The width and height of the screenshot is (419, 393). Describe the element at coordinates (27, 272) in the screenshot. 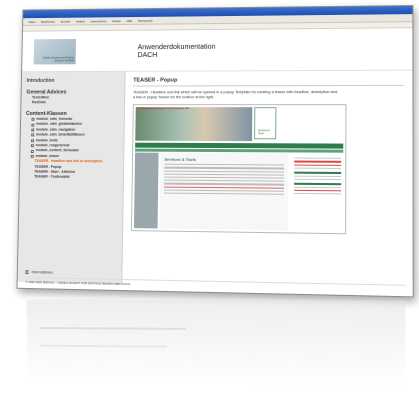

I see `checkbox-icon` at that location.